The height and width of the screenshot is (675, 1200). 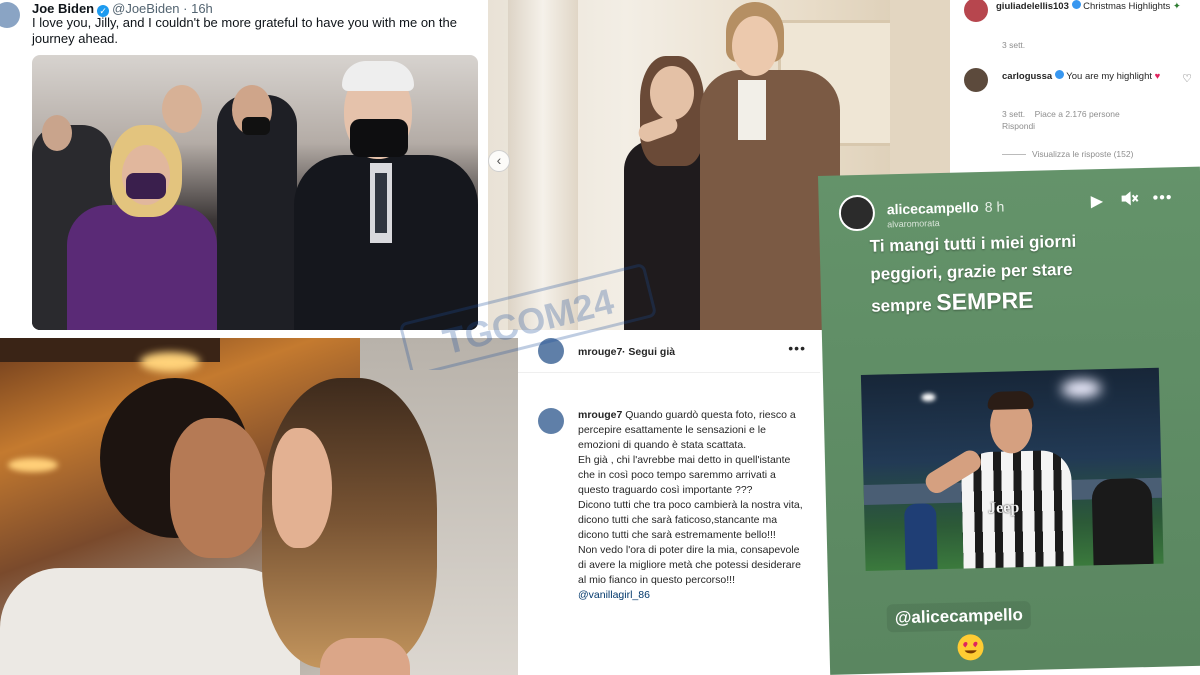 What do you see at coordinates (551, 421) in the screenshot?
I see `caption-avatar` at bounding box center [551, 421].